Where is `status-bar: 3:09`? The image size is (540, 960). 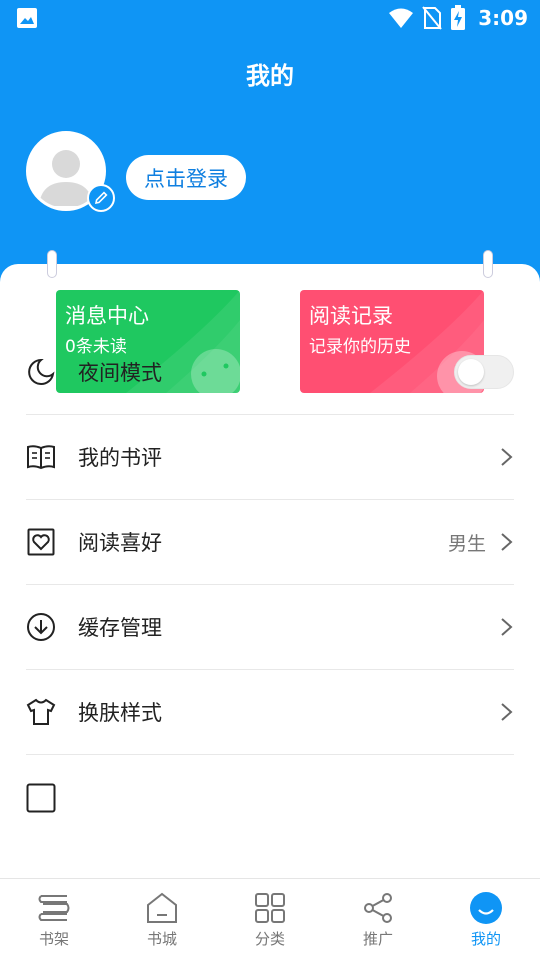
status-bar: 3:09 is located at coordinates (270, 18).